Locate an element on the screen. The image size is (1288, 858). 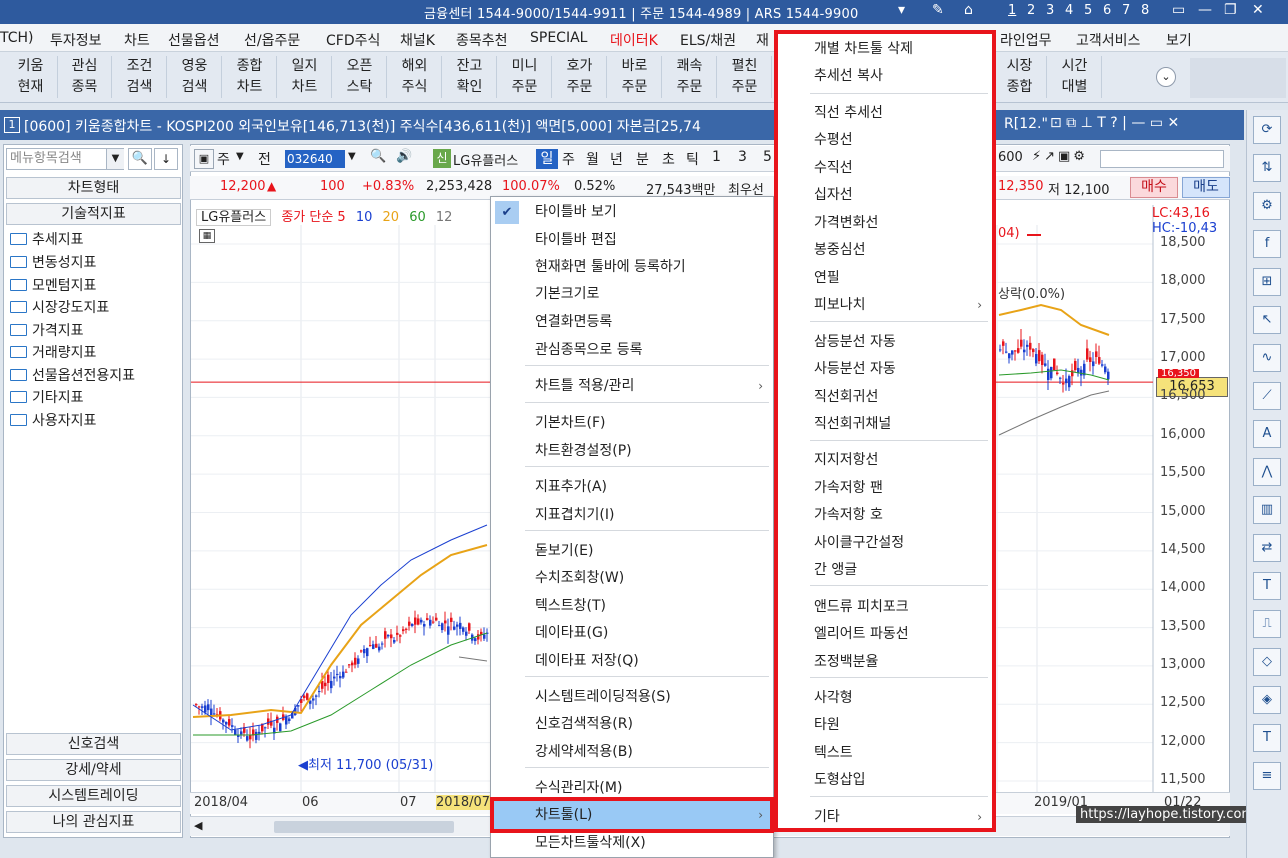
tools-icon: ✎ is located at coordinates (938, 10).